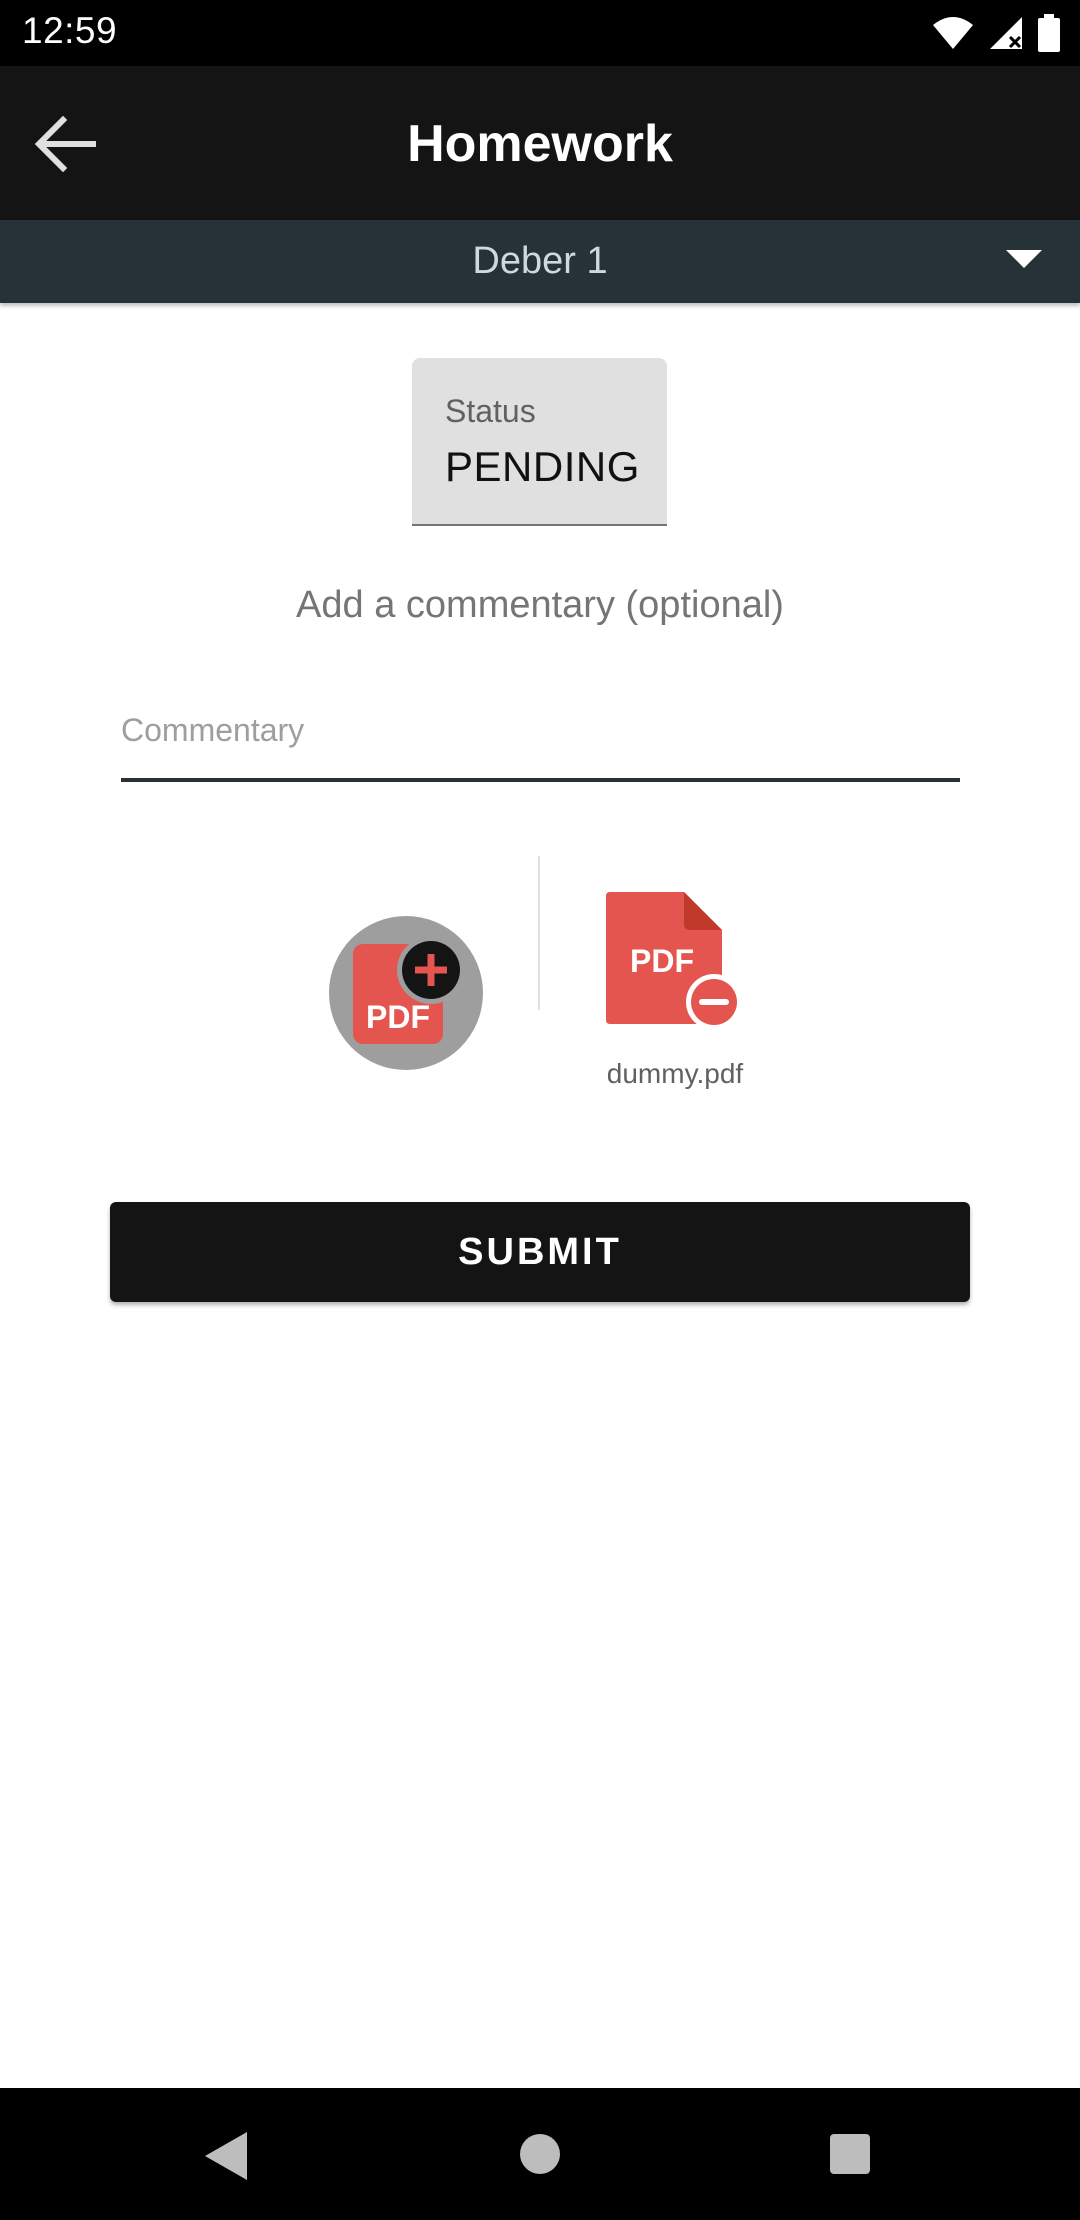 The height and width of the screenshot is (2220, 1080). What do you see at coordinates (540, 605) in the screenshot?
I see `commentary-prompt: Add a commentary (optional)` at bounding box center [540, 605].